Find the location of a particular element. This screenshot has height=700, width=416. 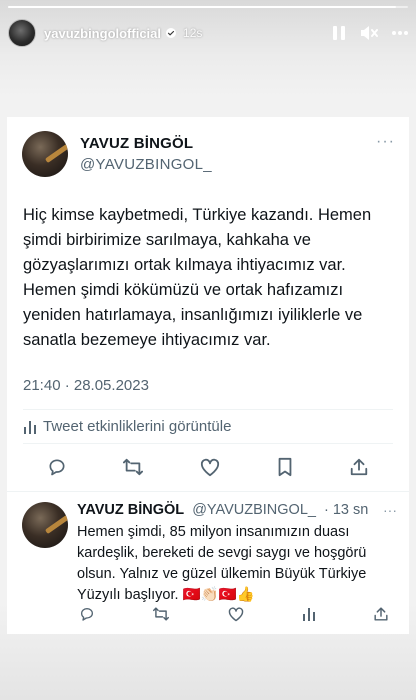

tweet-actions is located at coordinates (208, 467).